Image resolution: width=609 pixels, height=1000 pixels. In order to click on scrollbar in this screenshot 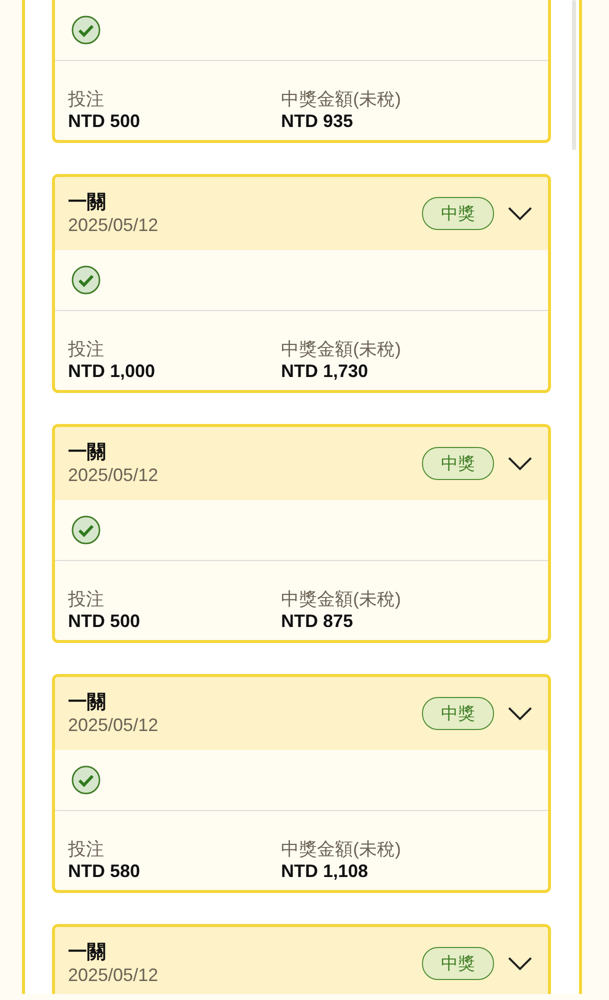, I will do `click(574, 75)`.